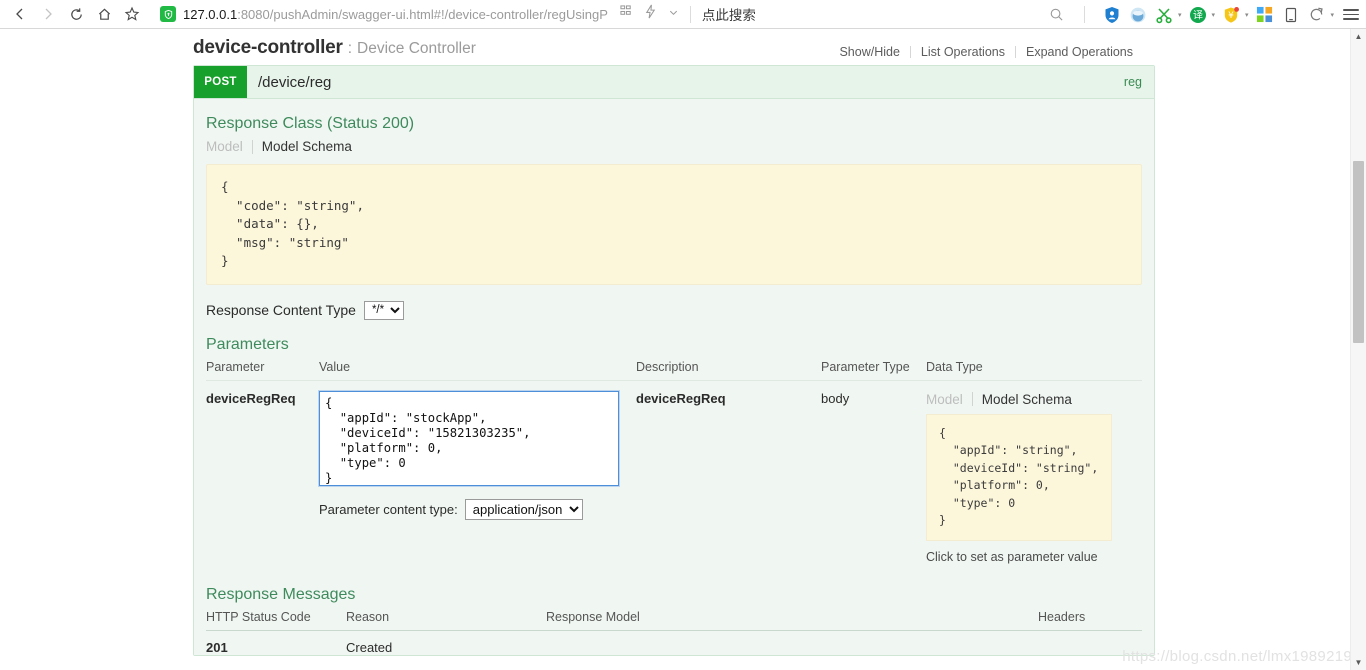  I want to click on svg-text: 译, so click(1198, 15).